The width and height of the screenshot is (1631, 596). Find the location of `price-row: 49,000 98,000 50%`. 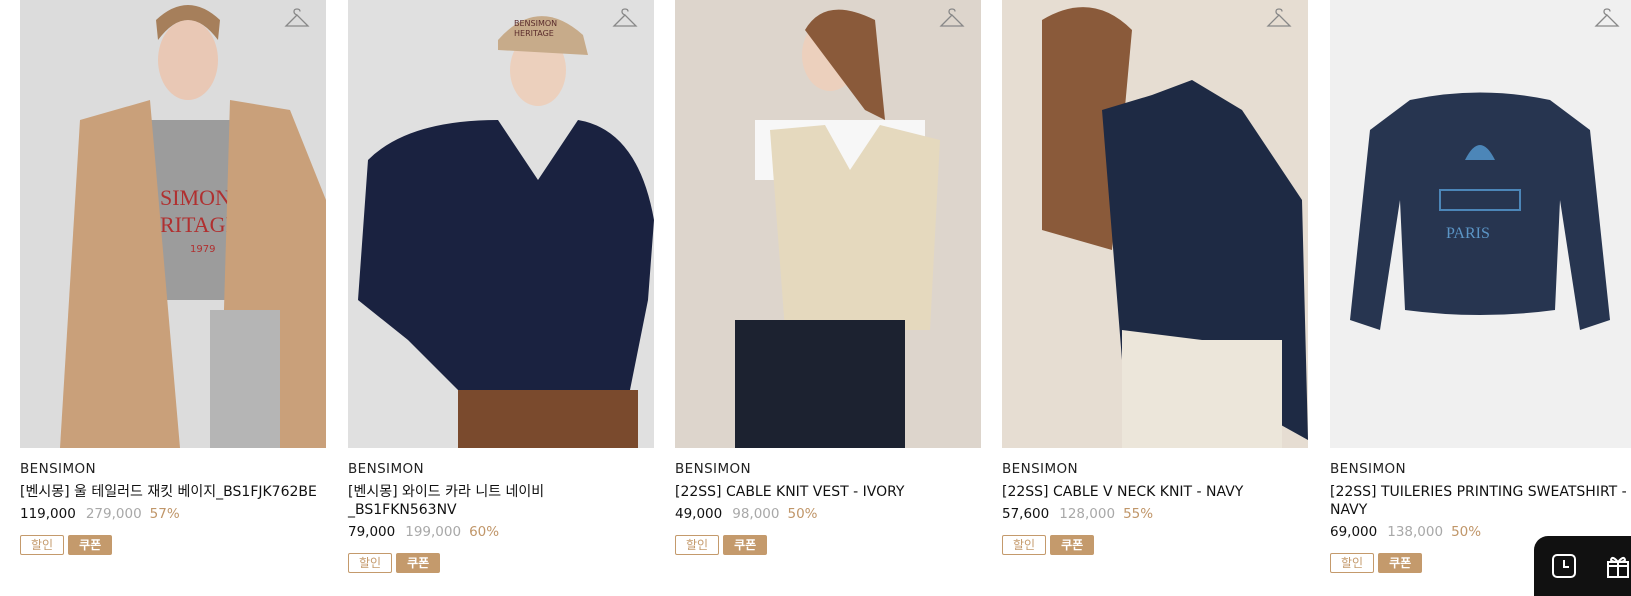

price-row: 49,000 98,000 50% is located at coordinates (828, 514).